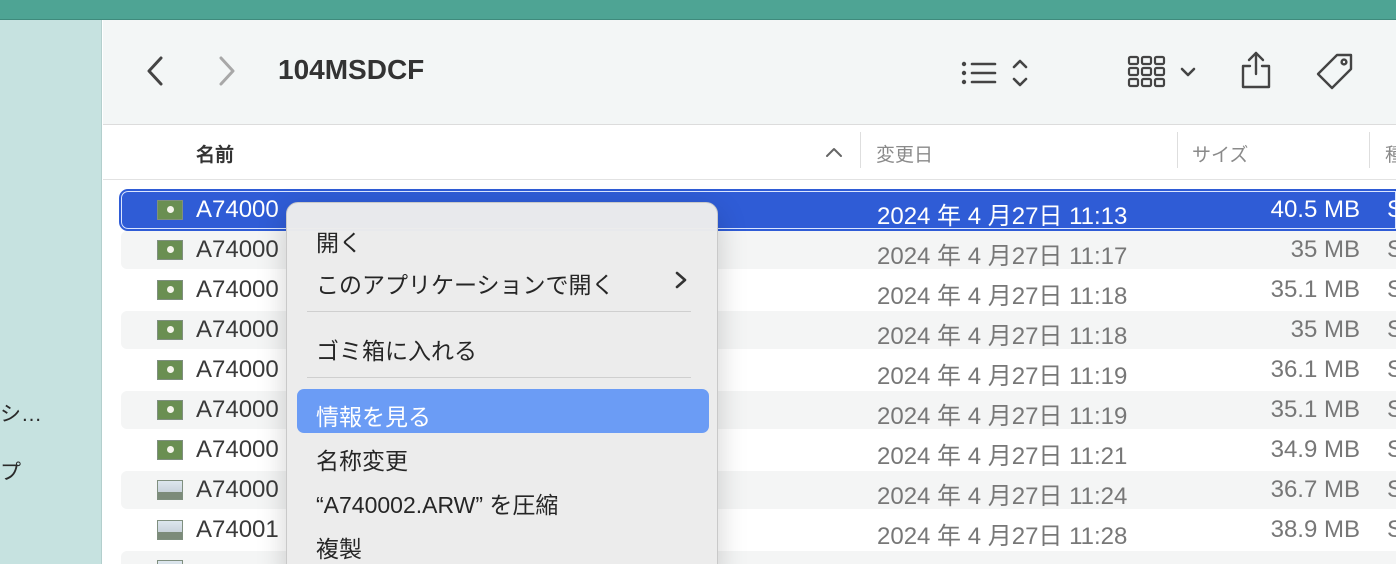 The height and width of the screenshot is (564, 1396). What do you see at coordinates (1256, 70) in the screenshot?
I see `share-icon` at bounding box center [1256, 70].